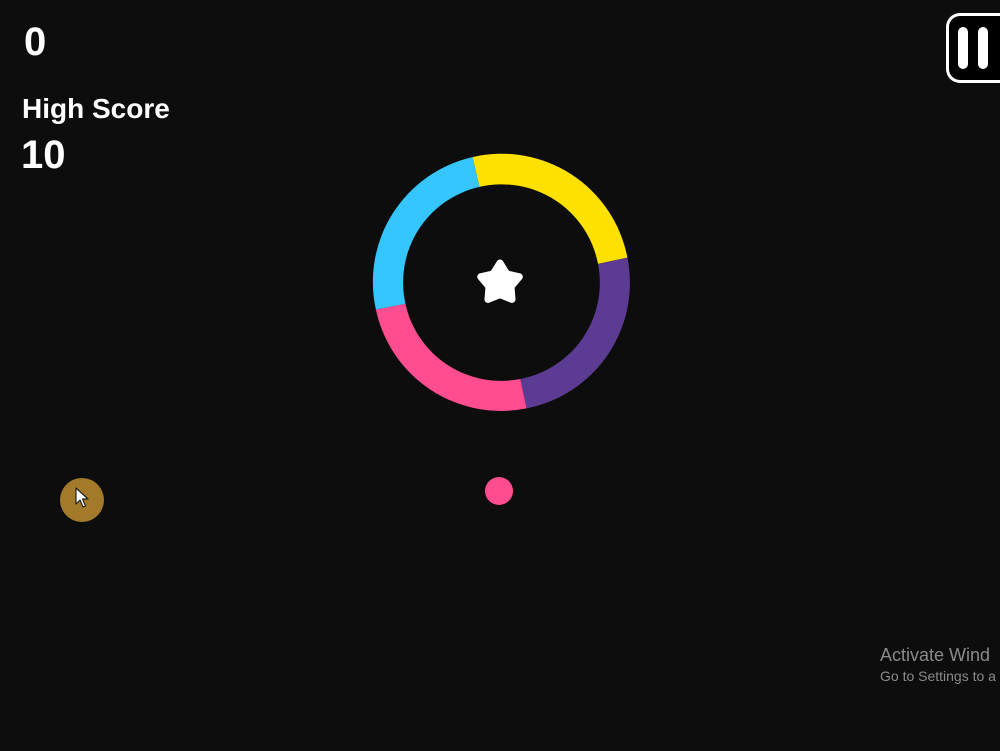 The image size is (1000, 751). What do you see at coordinates (550, 208) in the screenshot?
I see `ring-segment-yellow` at bounding box center [550, 208].